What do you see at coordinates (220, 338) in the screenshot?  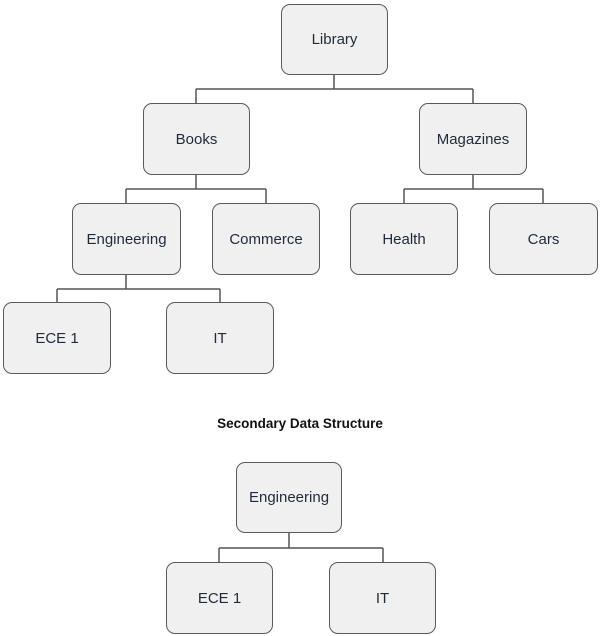 I see `node-it: IT` at bounding box center [220, 338].